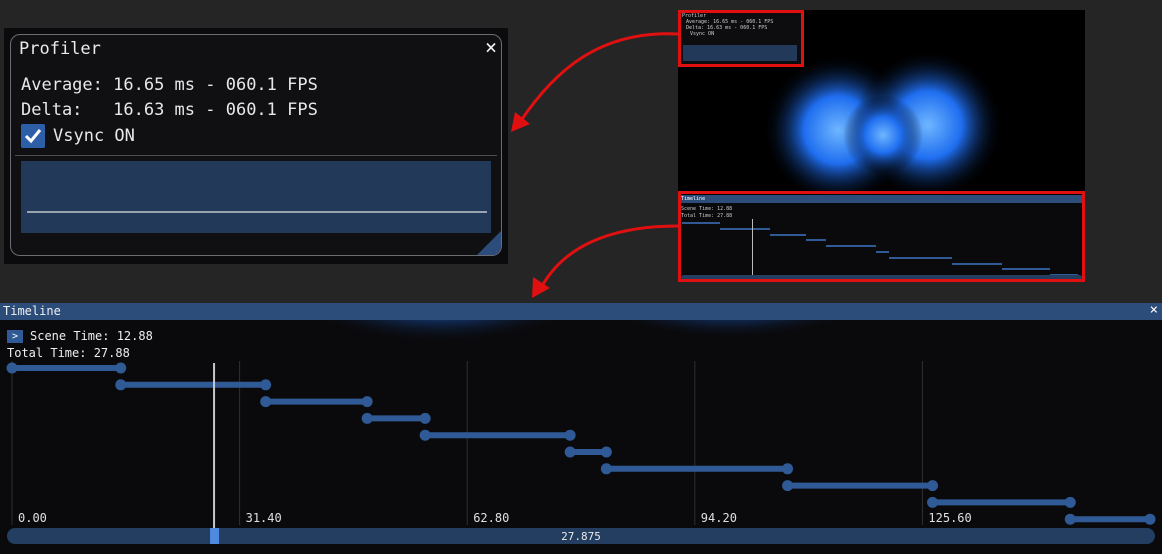 This screenshot has height=554, width=1162. Describe the element at coordinates (489, 243) in the screenshot. I see `resize-grip-icon` at that location.